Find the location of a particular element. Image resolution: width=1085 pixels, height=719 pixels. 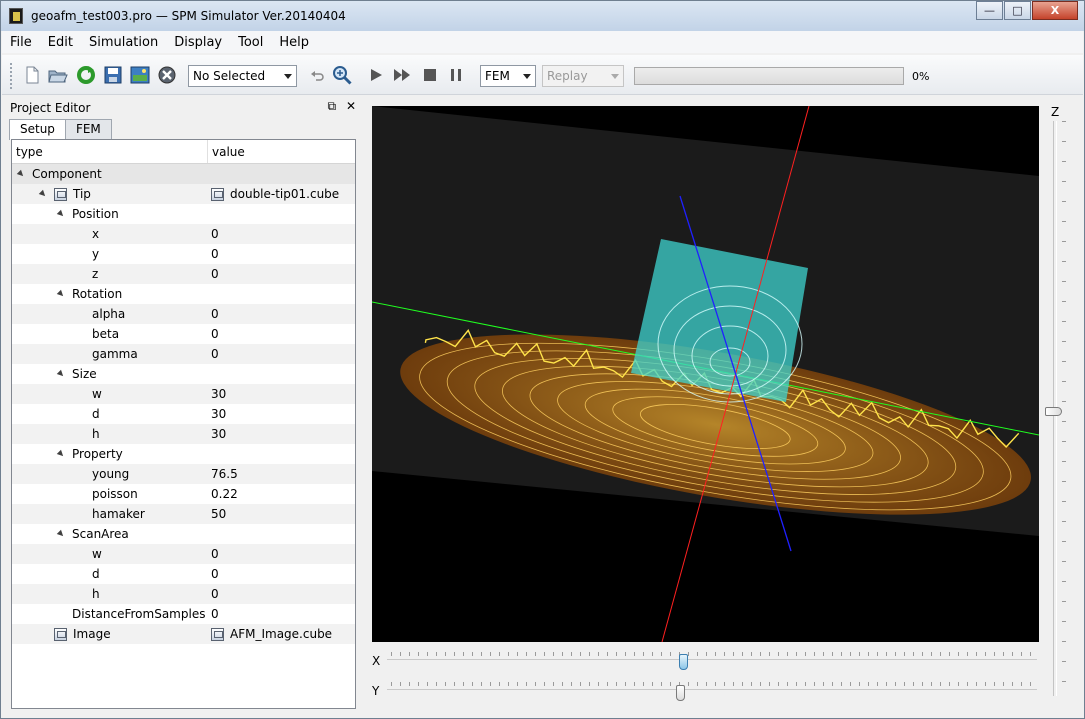

menu-tool: Tool is located at coordinates (250, 42).